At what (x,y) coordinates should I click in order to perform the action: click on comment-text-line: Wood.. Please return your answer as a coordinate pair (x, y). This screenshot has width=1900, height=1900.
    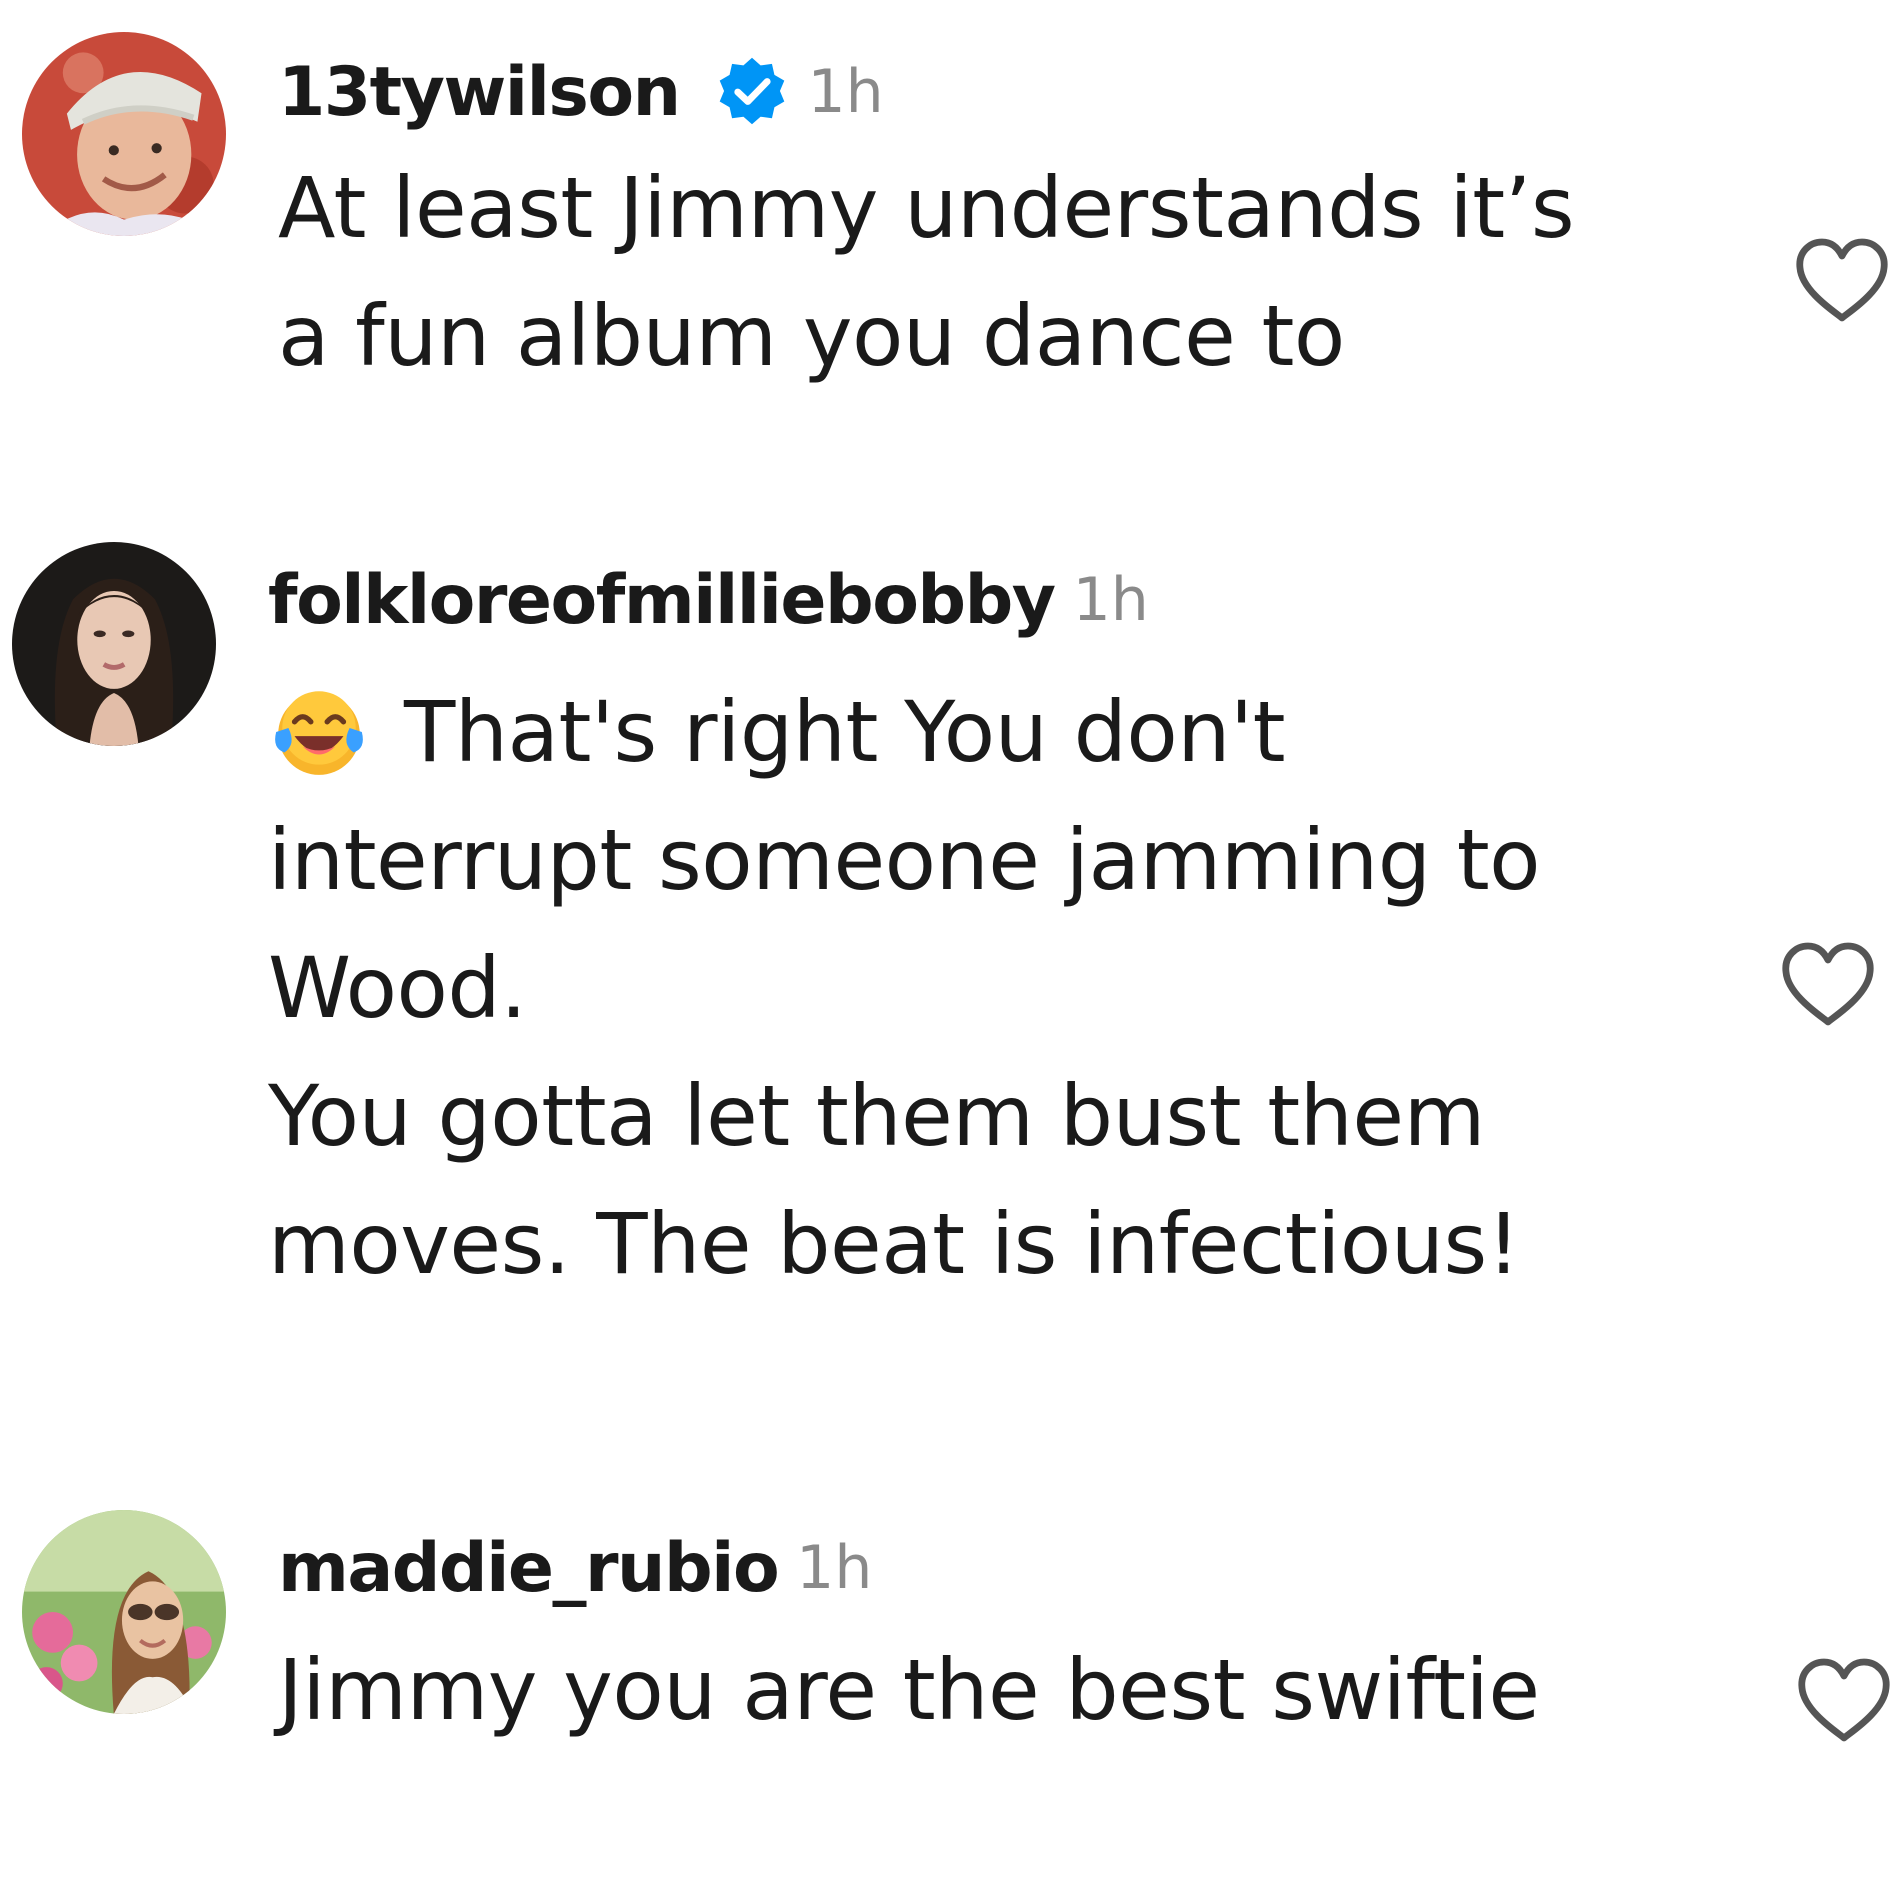
    Looking at the image, I should click on (397, 988).